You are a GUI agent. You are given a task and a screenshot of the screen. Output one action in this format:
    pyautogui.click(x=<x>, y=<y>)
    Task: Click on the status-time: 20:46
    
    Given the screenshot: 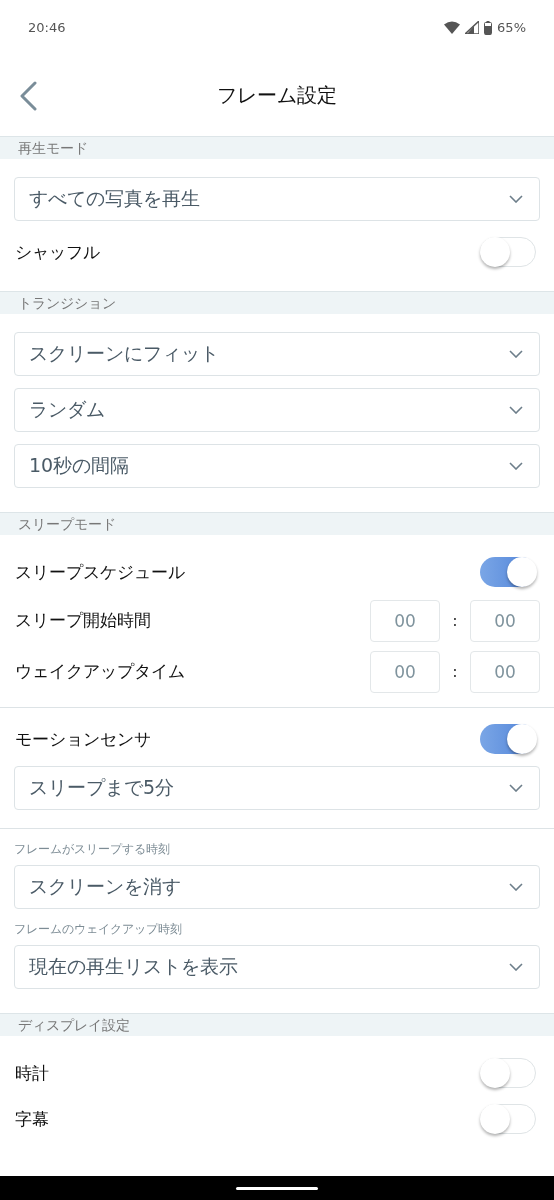 What is the action you would take?
    pyautogui.click(x=47, y=27)
    